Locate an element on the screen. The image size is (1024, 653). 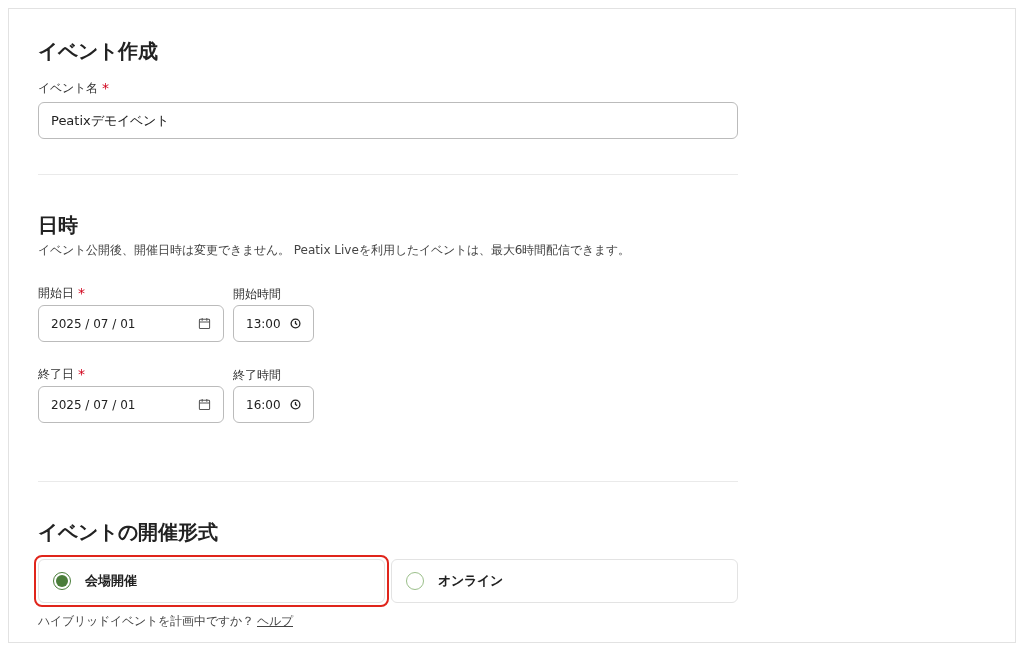
event-name-input: Peatixデモイベント is located at coordinates (388, 120).